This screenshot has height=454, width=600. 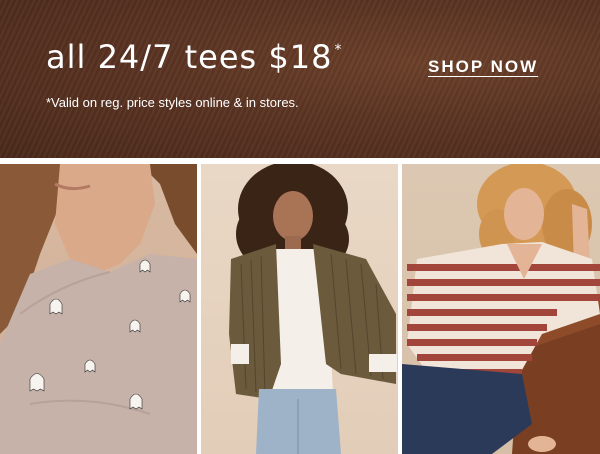 I want to click on headline-text: all 24/7 tees $18, so click(x=189, y=57).